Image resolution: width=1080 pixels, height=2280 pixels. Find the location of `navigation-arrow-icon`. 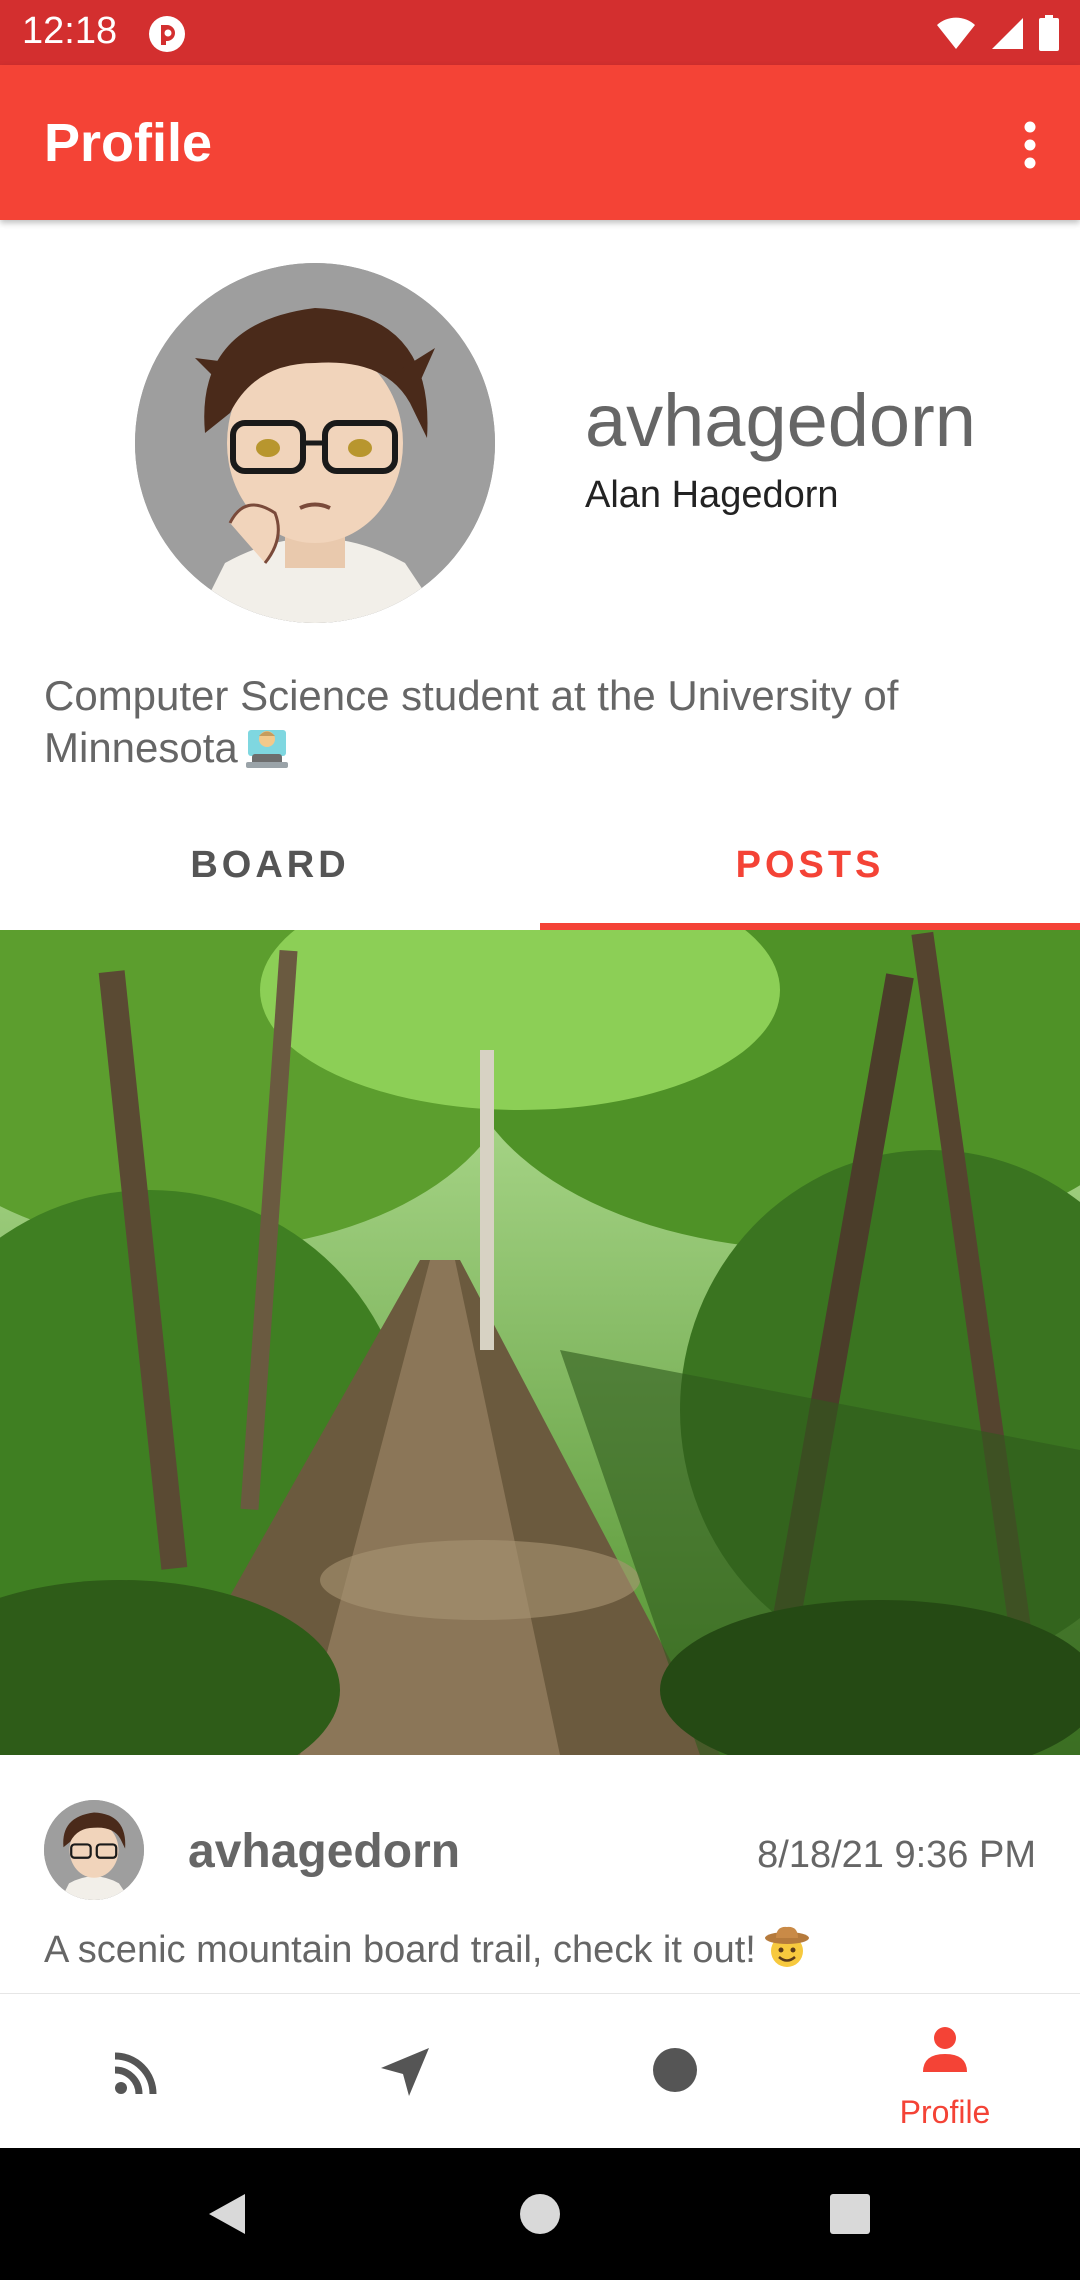

navigation-arrow-icon is located at coordinates (405, 2072).